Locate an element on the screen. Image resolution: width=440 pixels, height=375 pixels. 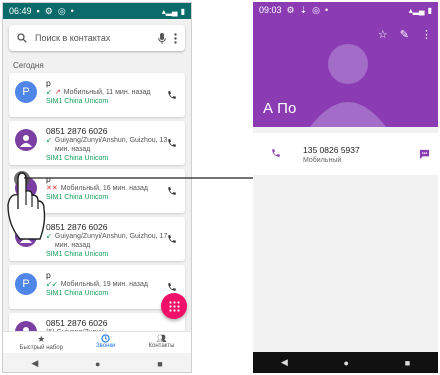
contact-search-bar: Поиск в контактах is located at coordinates (97, 38).